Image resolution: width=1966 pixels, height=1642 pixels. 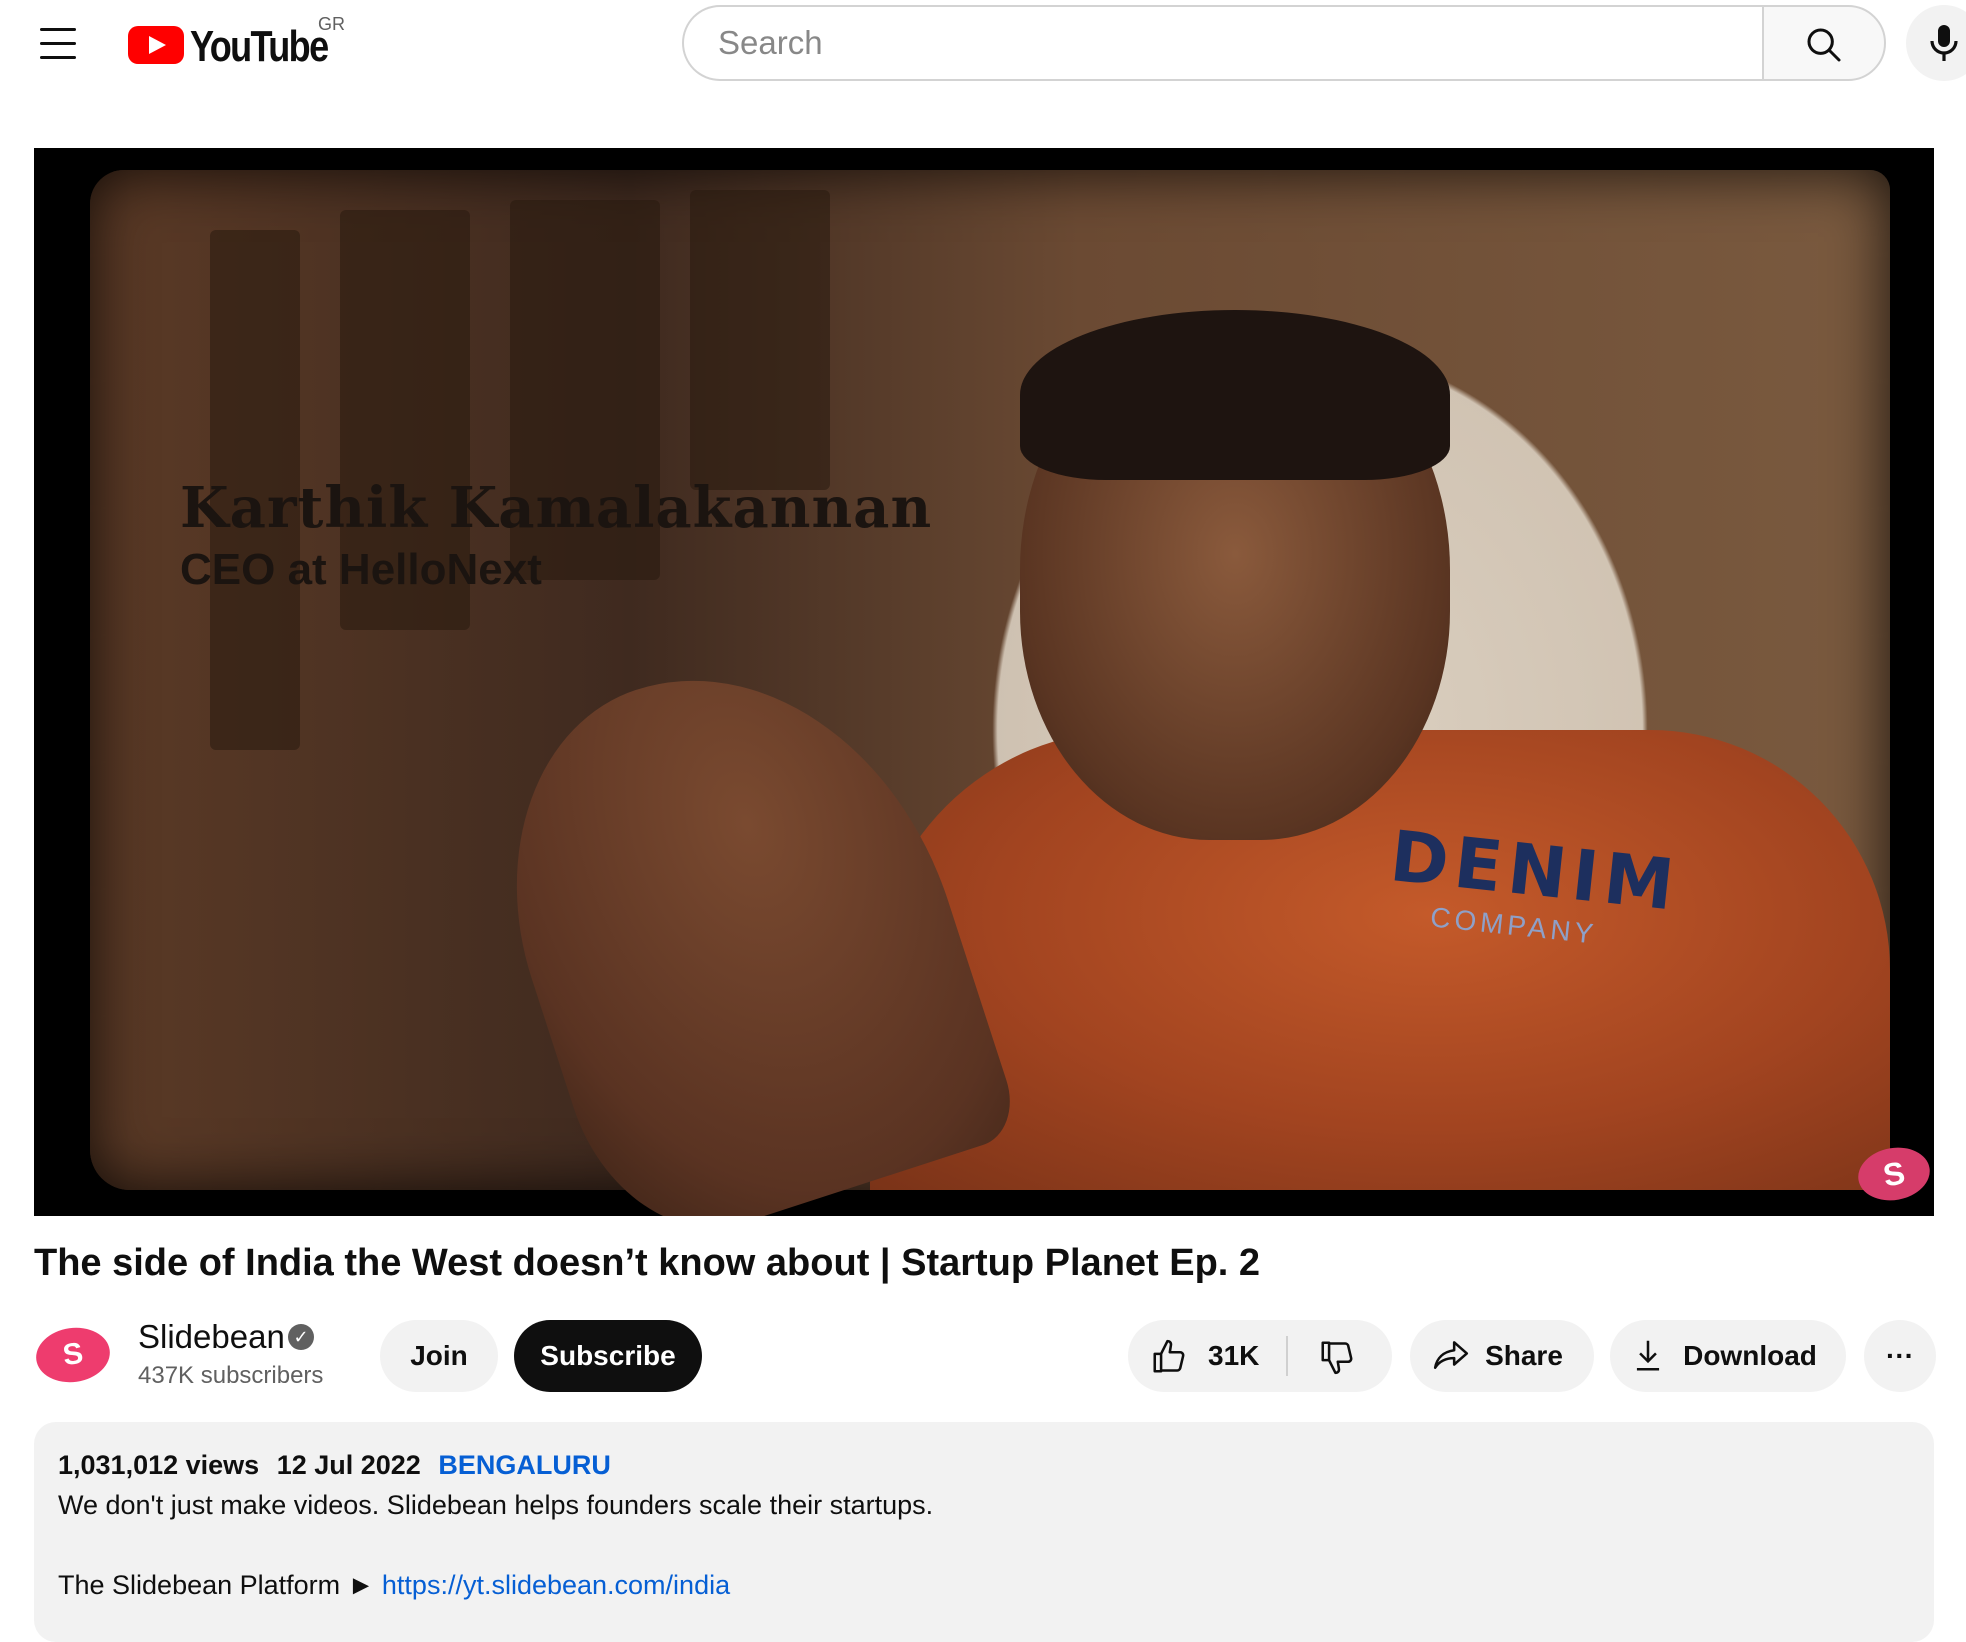 I want to click on search-button, so click(x=1824, y=43).